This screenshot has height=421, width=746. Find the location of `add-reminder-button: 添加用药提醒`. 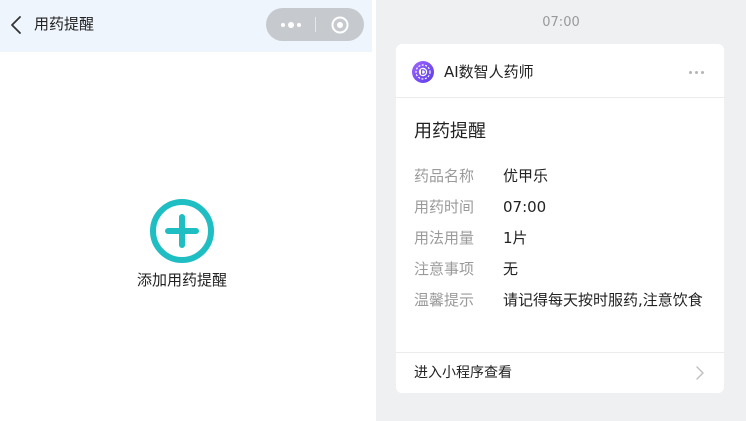

add-reminder-button: 添加用药提醒 is located at coordinates (182, 244).